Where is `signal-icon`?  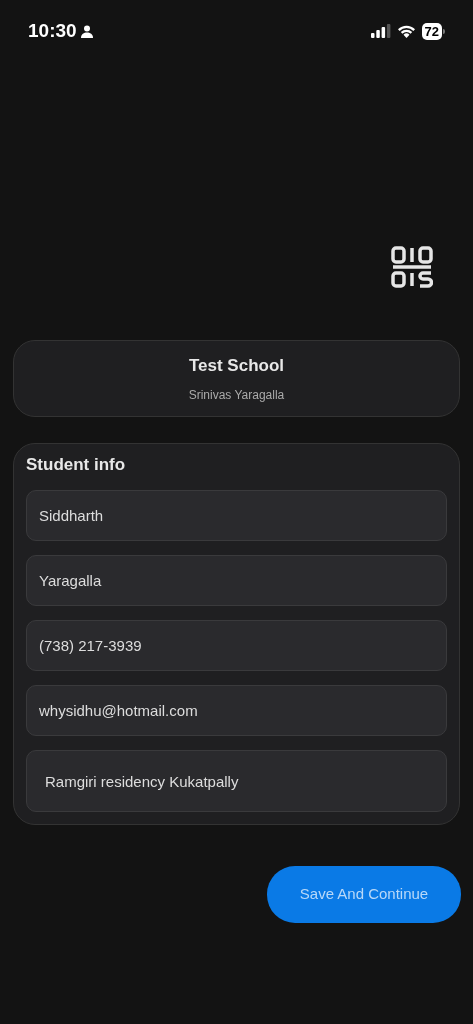
signal-icon is located at coordinates (380, 31).